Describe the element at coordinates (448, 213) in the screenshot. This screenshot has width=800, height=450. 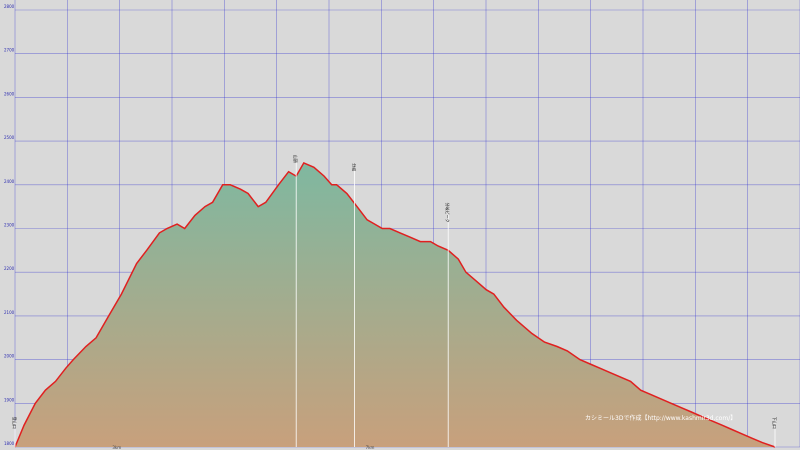
I see `annotation-label: 分岐ピーク` at that location.